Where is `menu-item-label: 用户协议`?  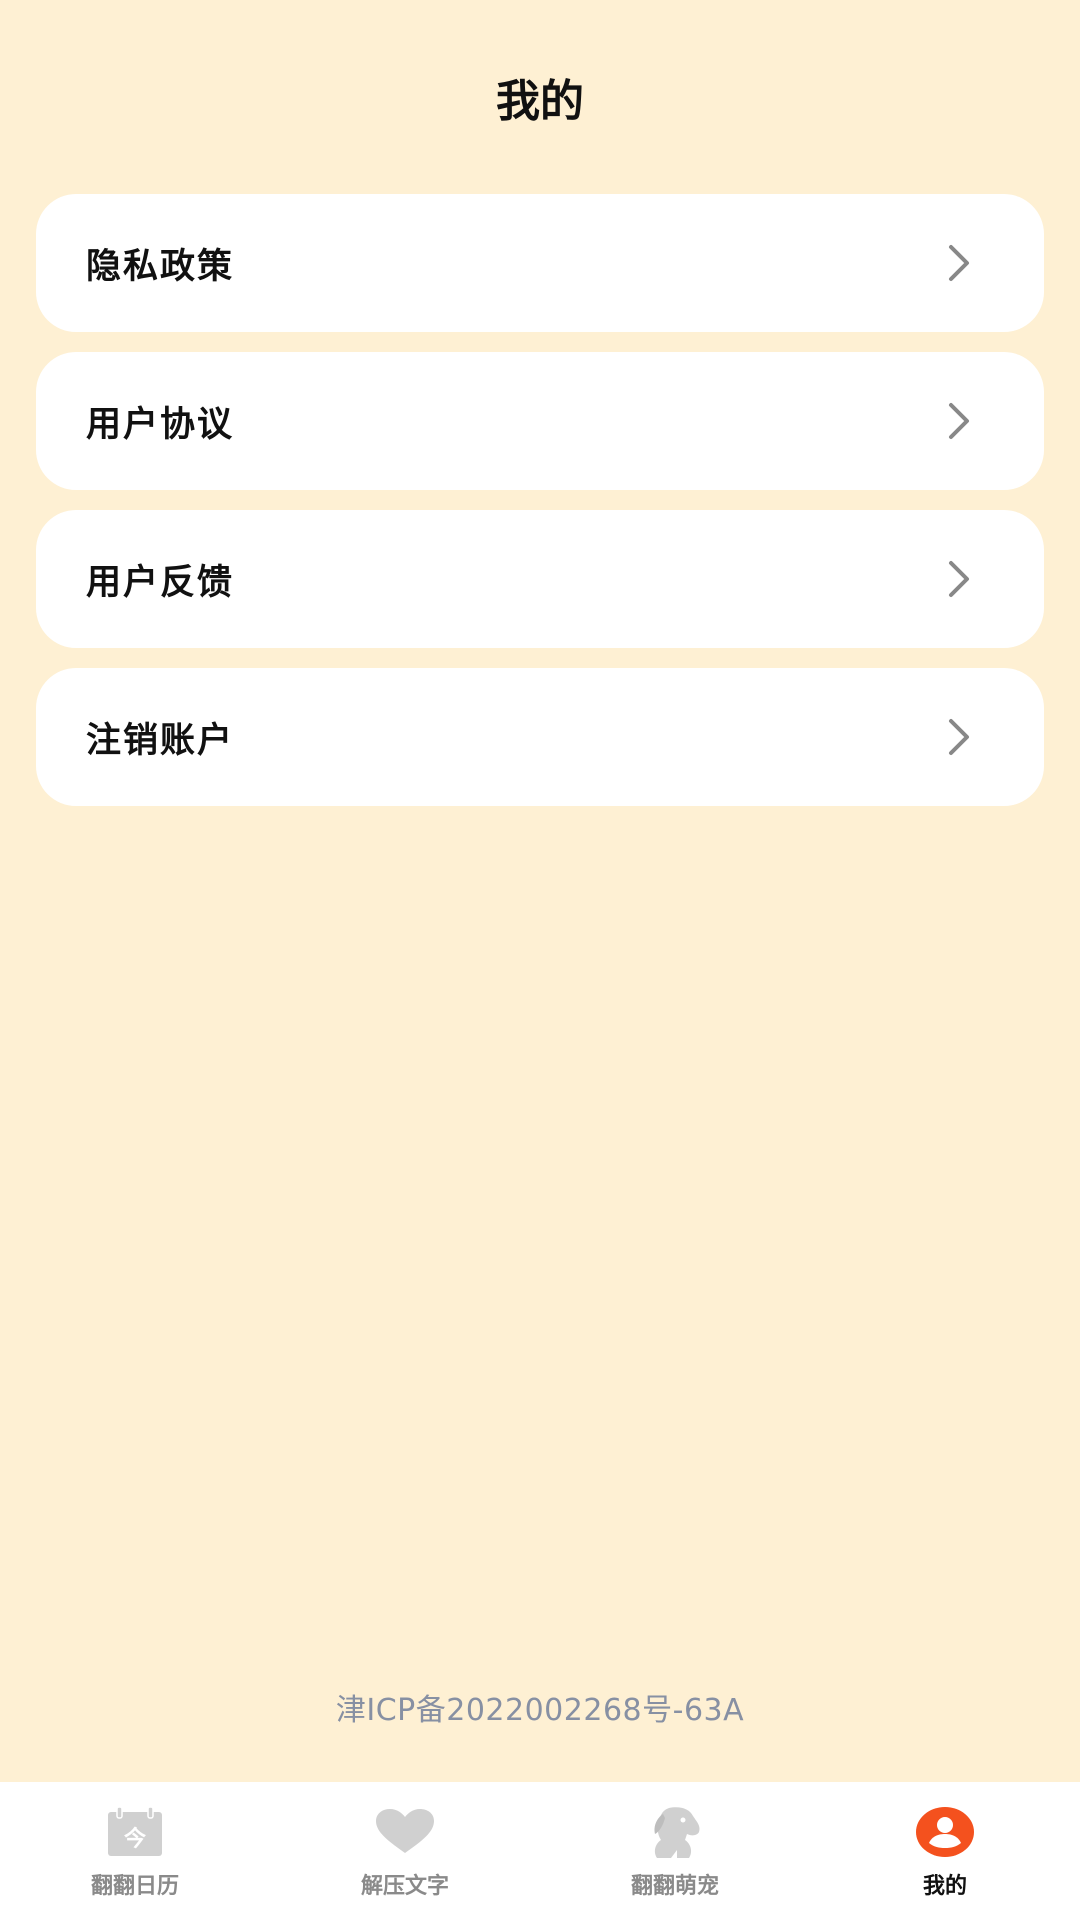
menu-item-label: 用户协议 is located at coordinates (160, 424).